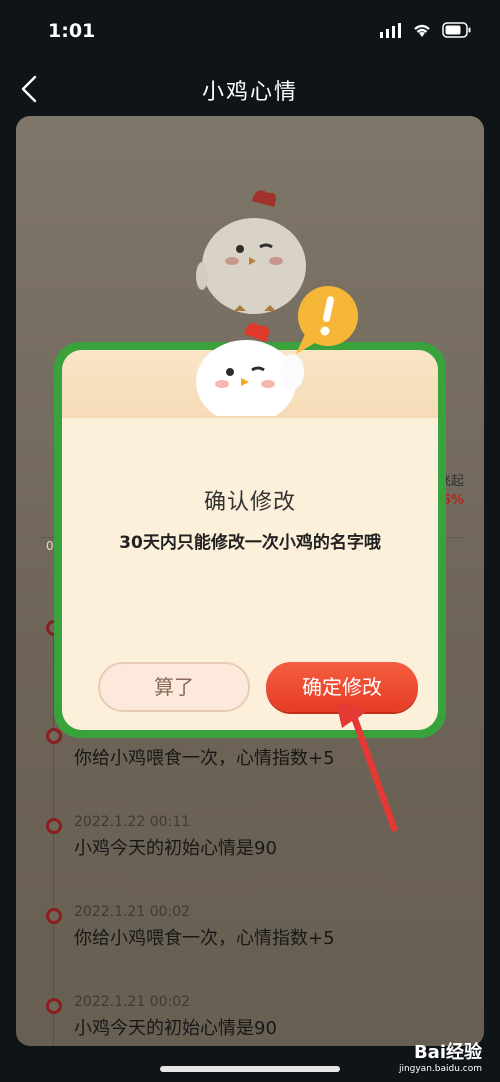 The height and width of the screenshot is (1082, 500). I want to click on status-time: 1:01, so click(72, 31).